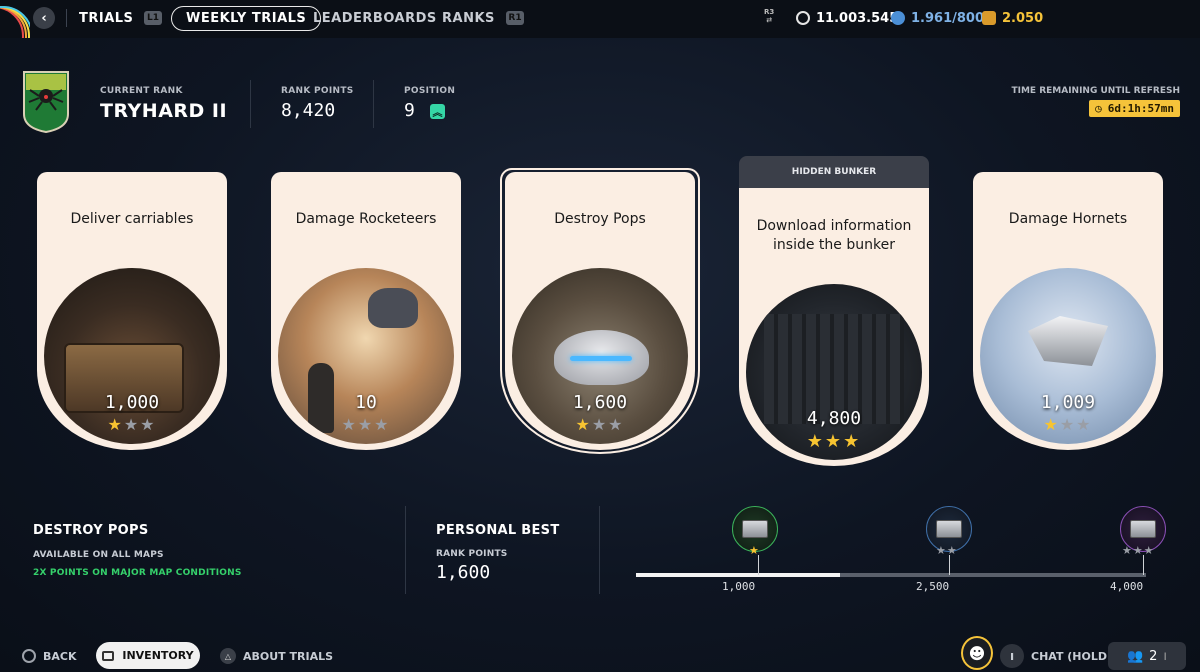 The height and width of the screenshot is (672, 1200). What do you see at coordinates (739, 586) in the screenshot?
I see `milestone-value: 1,000` at bounding box center [739, 586].